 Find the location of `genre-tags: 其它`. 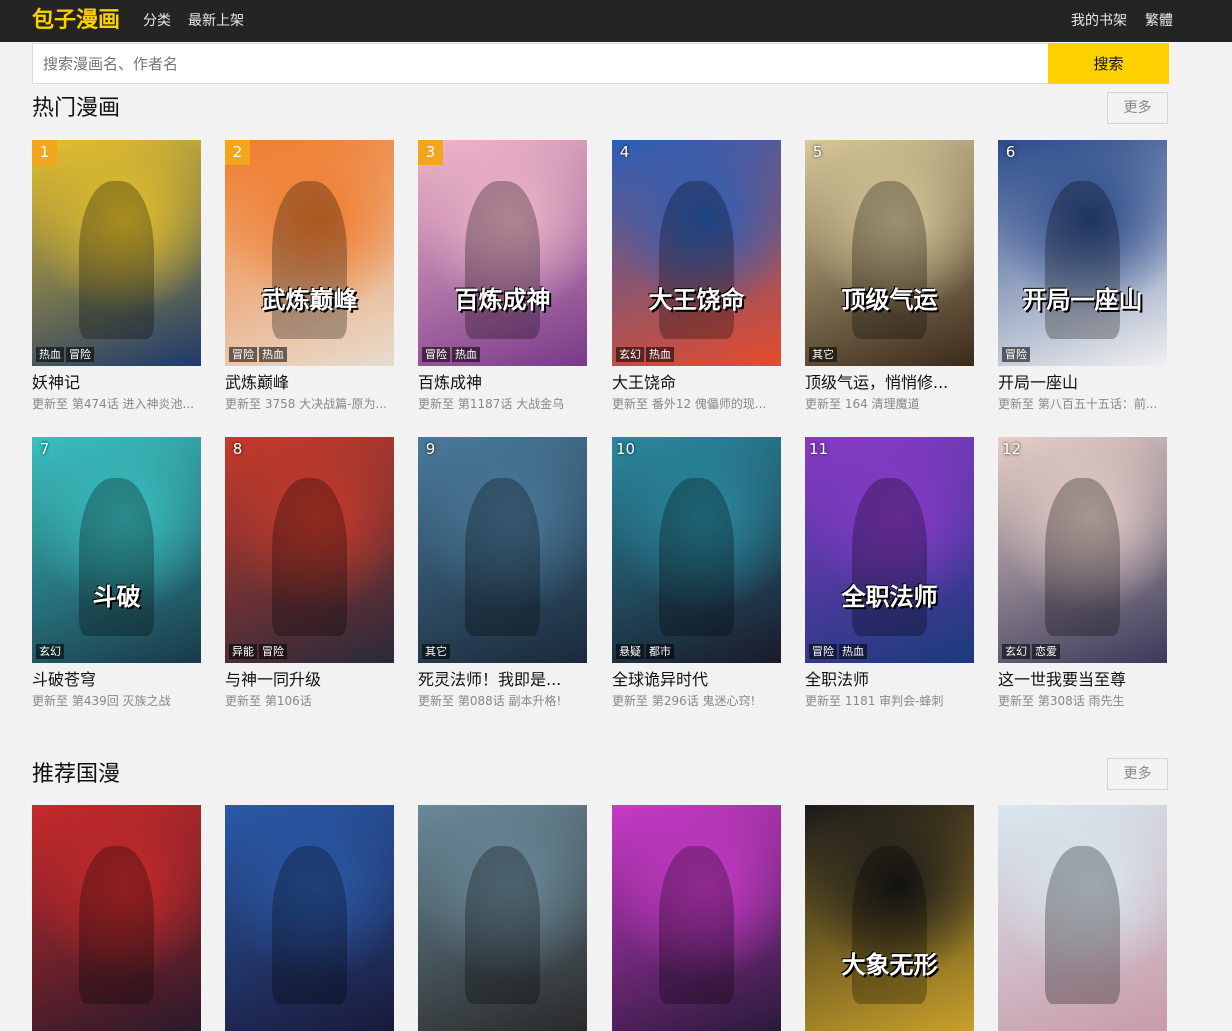

genre-tags: 其它 is located at coordinates (436, 651).